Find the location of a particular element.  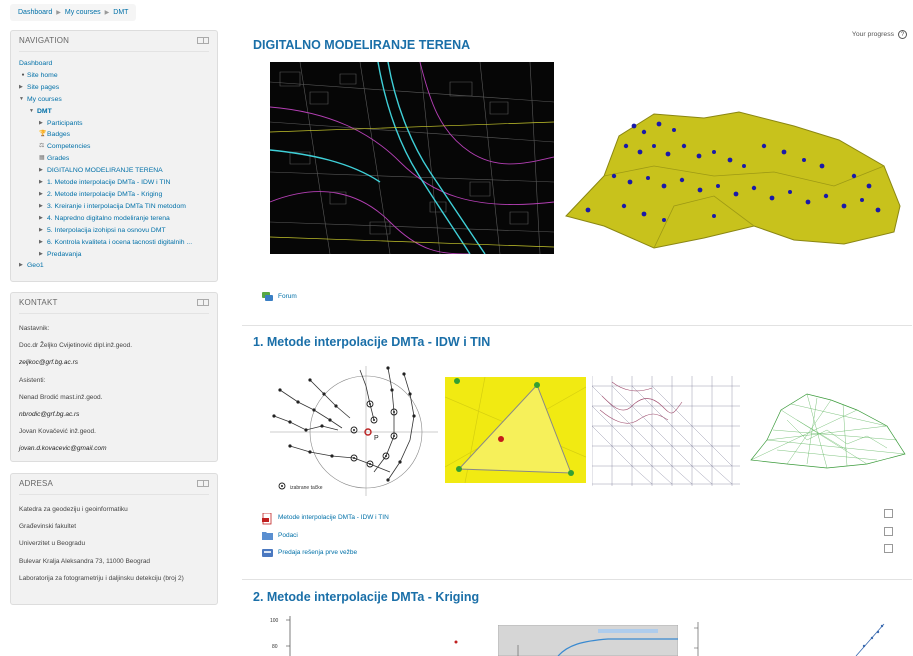

diagram-legend-label: izabrane tačke is located at coordinates (306, 488).